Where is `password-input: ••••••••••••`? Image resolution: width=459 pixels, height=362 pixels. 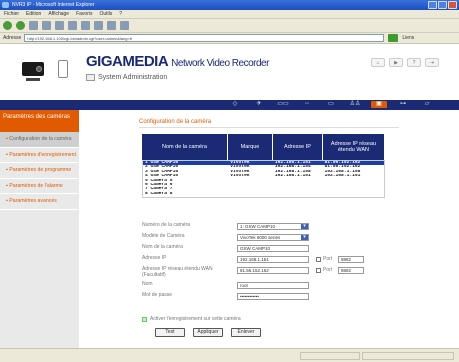
password-input: •••••••••••• is located at coordinates (273, 296).